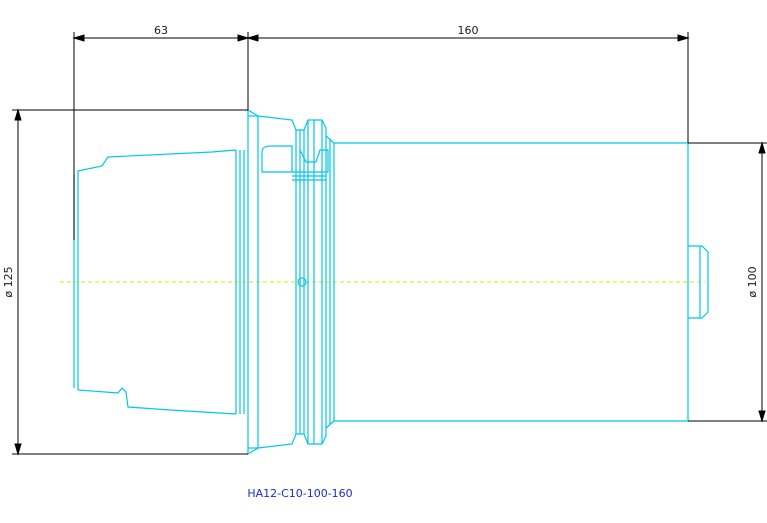  What do you see at coordinates (299, 493) in the screenshot?
I see `part-number-label: HA12-C10-100-160` at bounding box center [299, 493].